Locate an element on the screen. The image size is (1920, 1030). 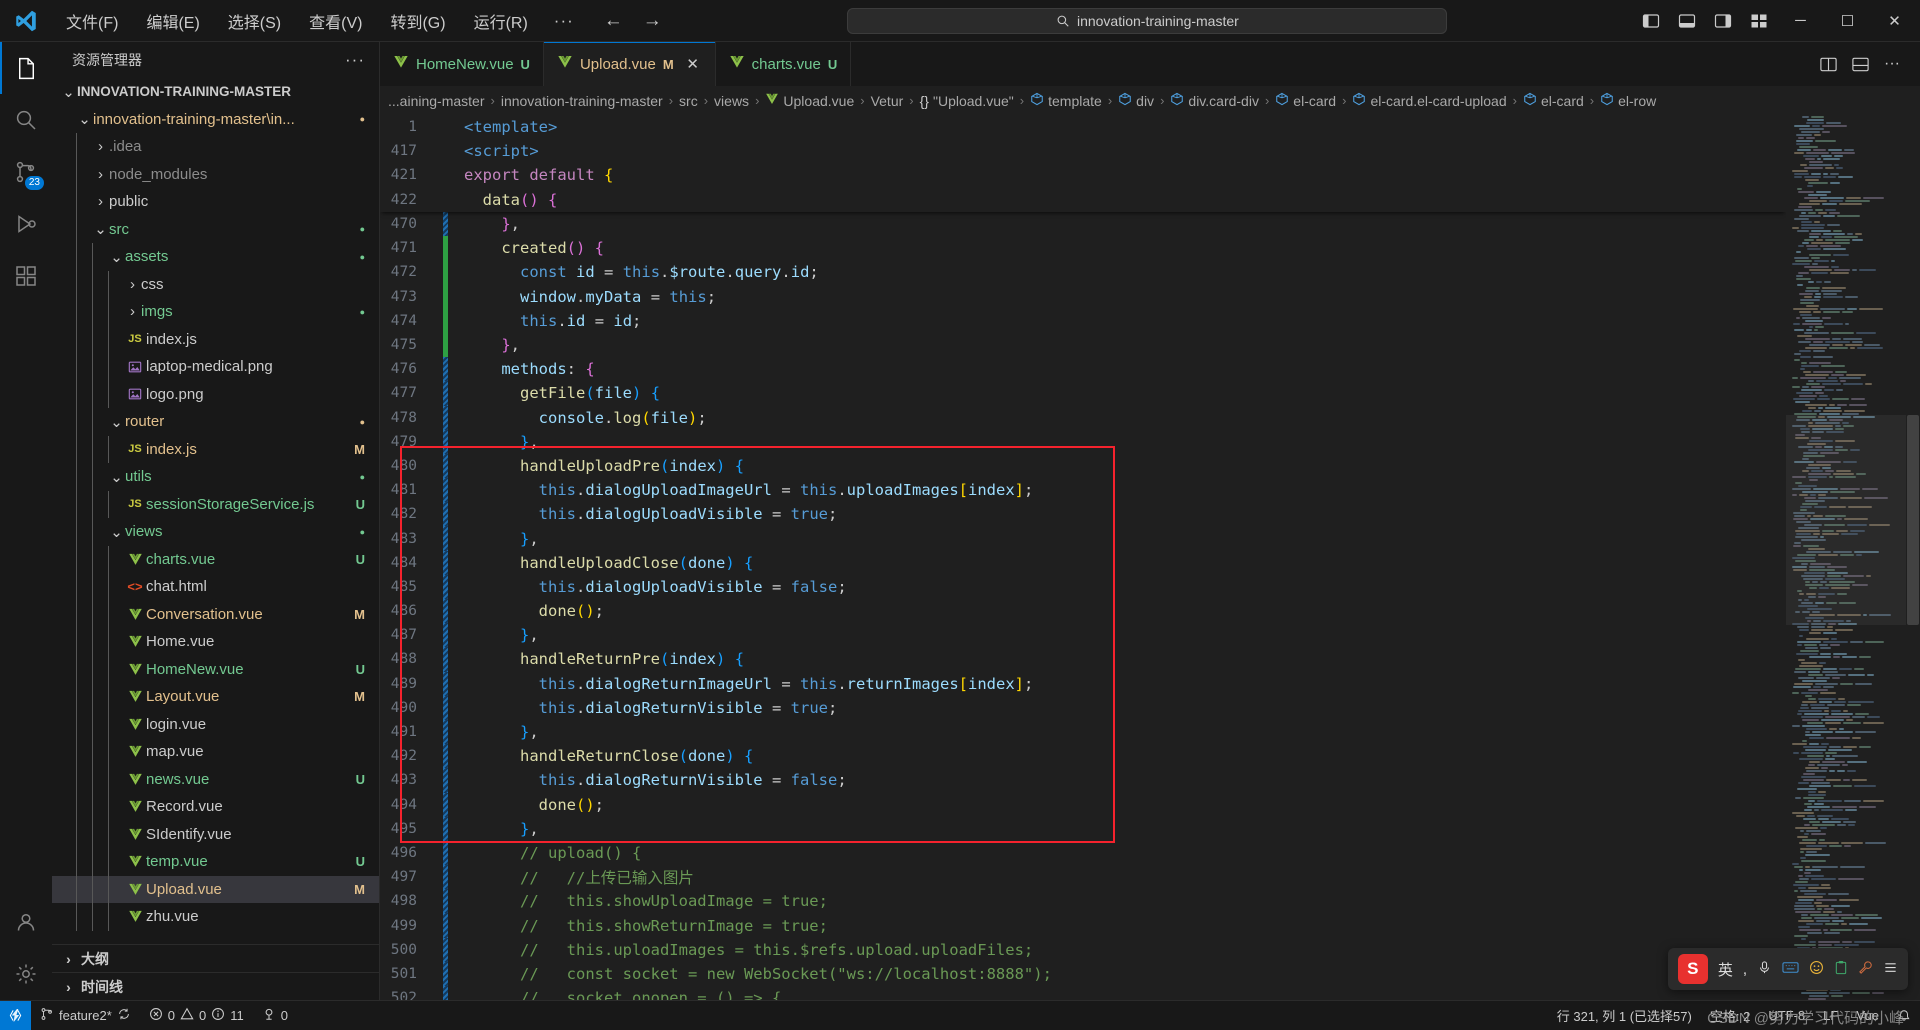
breadcrumb-item--aining-master: ...aining-master is located at coordinates (436, 101).